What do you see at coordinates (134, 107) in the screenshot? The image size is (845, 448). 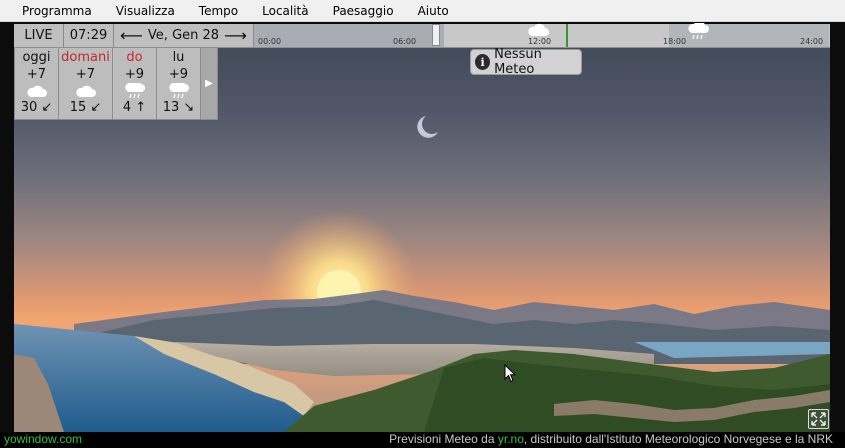 I see `day-wind: 4 ↑` at bounding box center [134, 107].